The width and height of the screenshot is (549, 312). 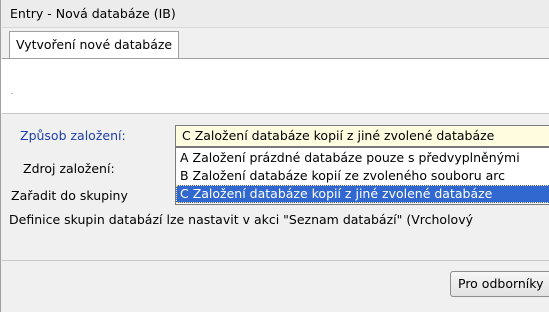 What do you see at coordinates (69, 168) in the screenshot?
I see `source-label: Zdroj založení:` at bounding box center [69, 168].